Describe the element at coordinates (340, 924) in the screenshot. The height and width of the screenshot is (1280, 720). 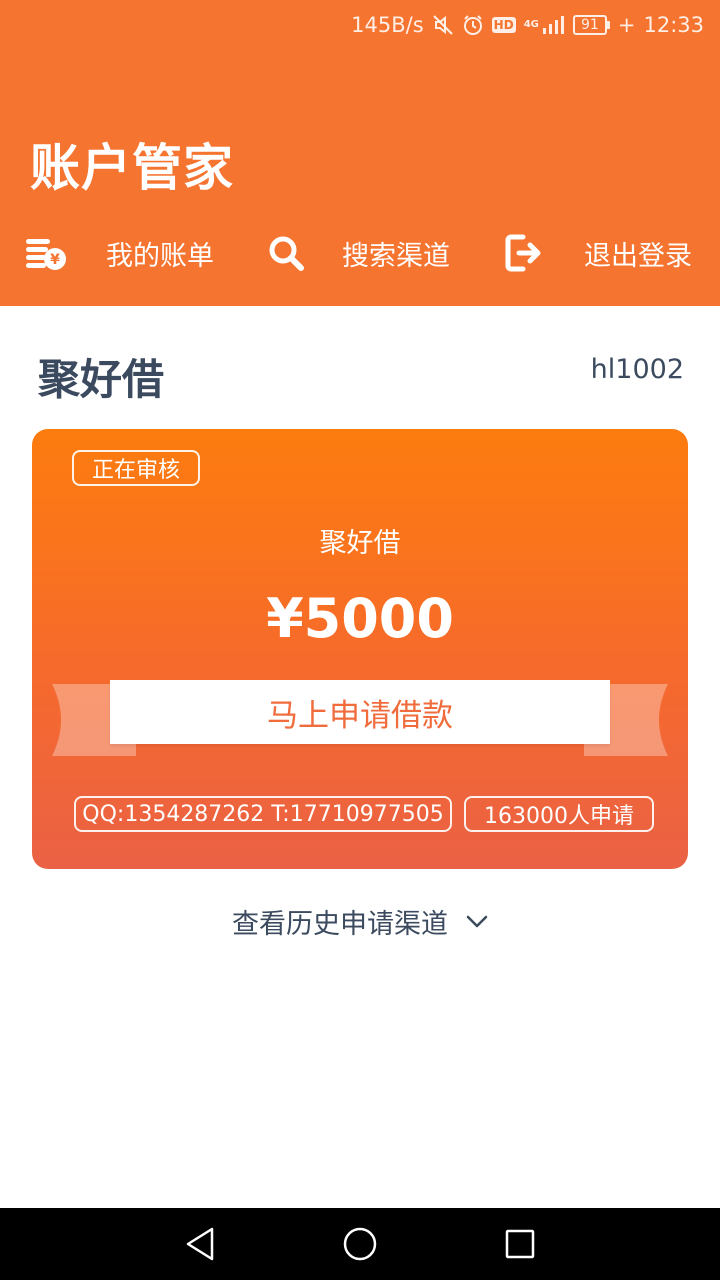
I see `history-label: 查看历史申请渠道` at that location.